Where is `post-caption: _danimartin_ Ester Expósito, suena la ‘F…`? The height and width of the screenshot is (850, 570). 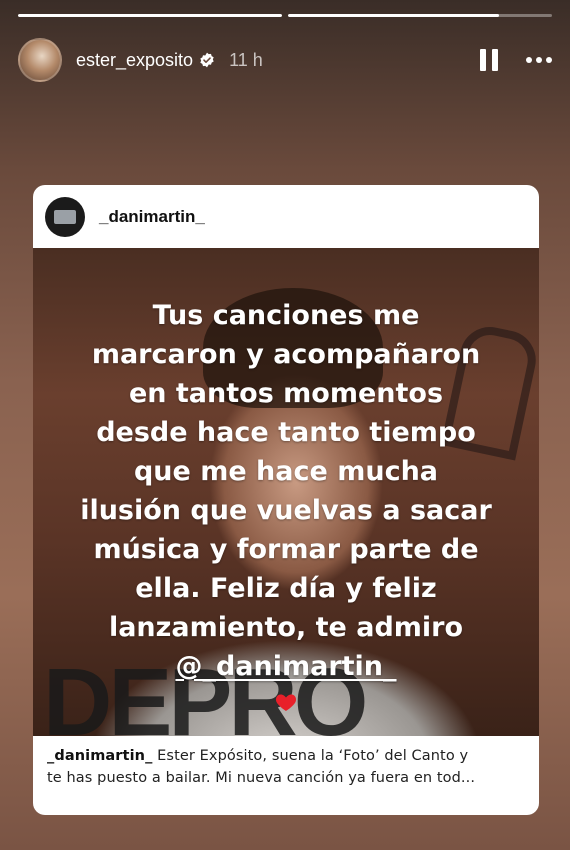 post-caption: _danimartin_ Ester Expósito, suena la ‘F… is located at coordinates (286, 767).